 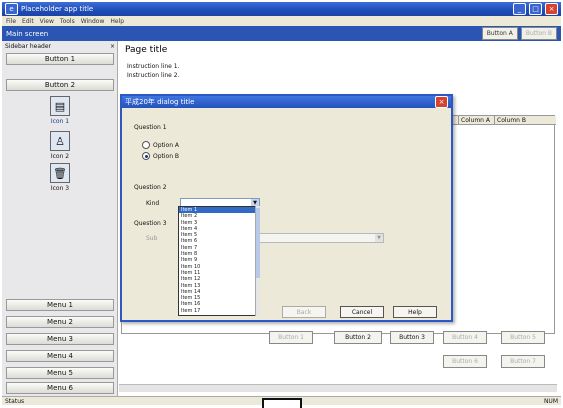 What do you see at coordinates (550, 401) in the screenshot?
I see `status-indicator: NUM` at bounding box center [550, 401].